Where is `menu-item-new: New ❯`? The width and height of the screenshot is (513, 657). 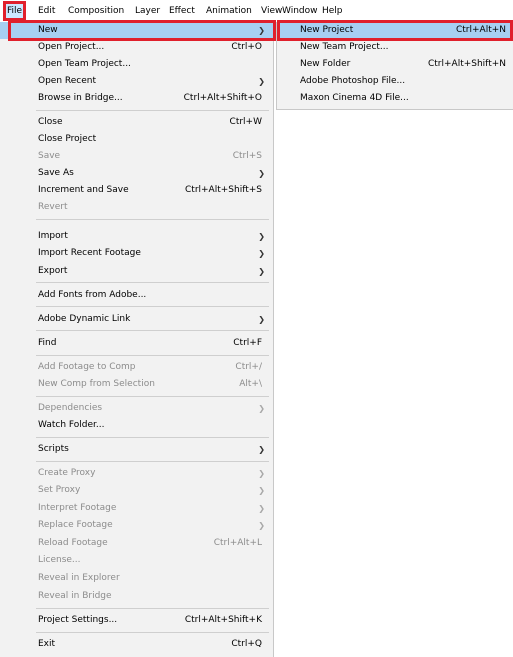
menu-item-new: New ❯ is located at coordinates (137, 30).